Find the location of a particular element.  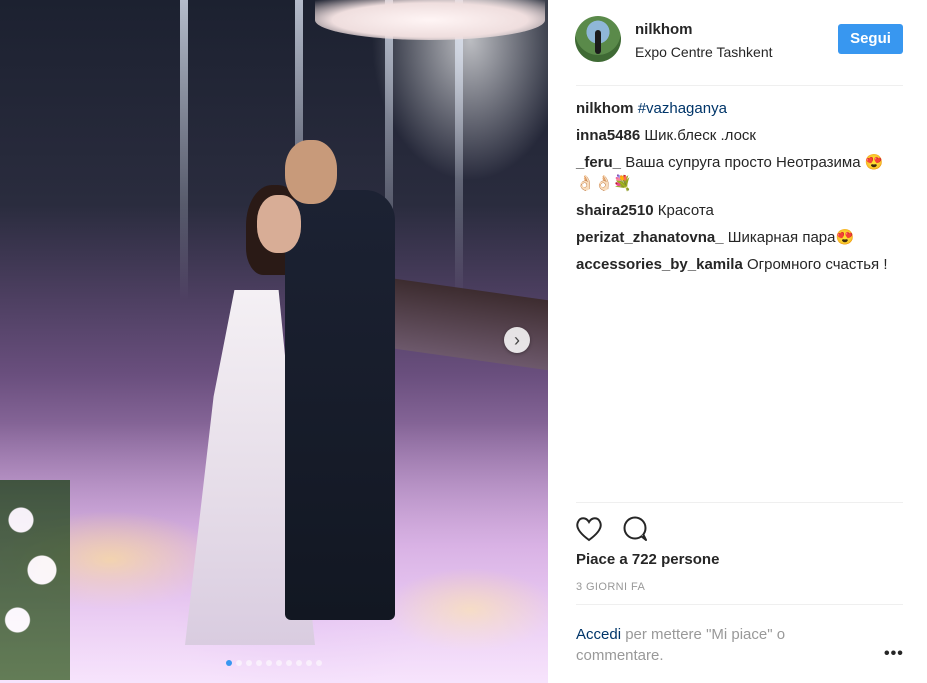

banquet-table is located at coordinates (471, 325).